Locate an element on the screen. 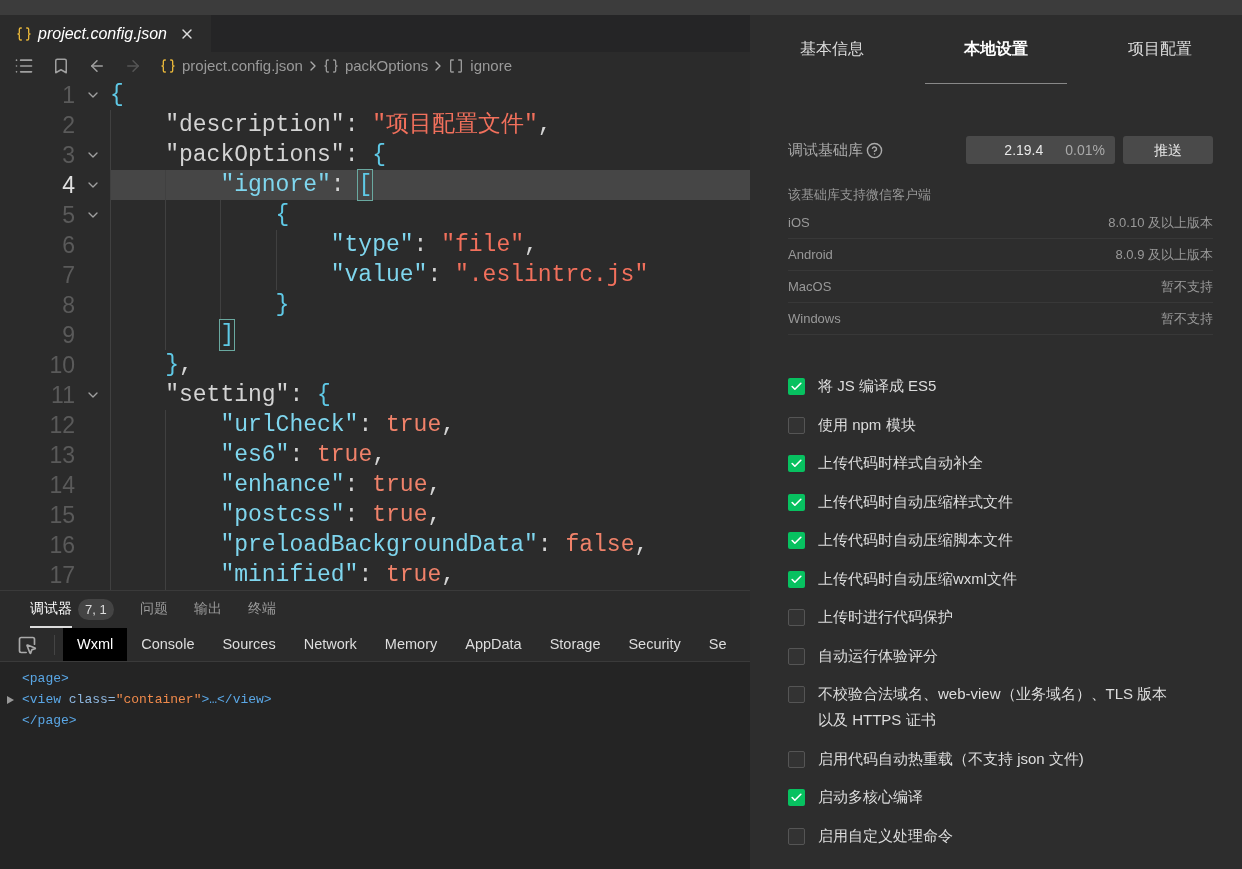 This screenshot has width=1242, height=869. wxml-node: <page> is located at coordinates (45, 678).